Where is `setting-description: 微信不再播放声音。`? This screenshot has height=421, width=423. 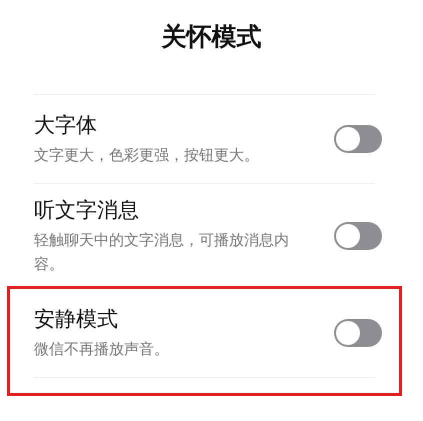 setting-description: 微信不再播放声音。 is located at coordinates (102, 349).